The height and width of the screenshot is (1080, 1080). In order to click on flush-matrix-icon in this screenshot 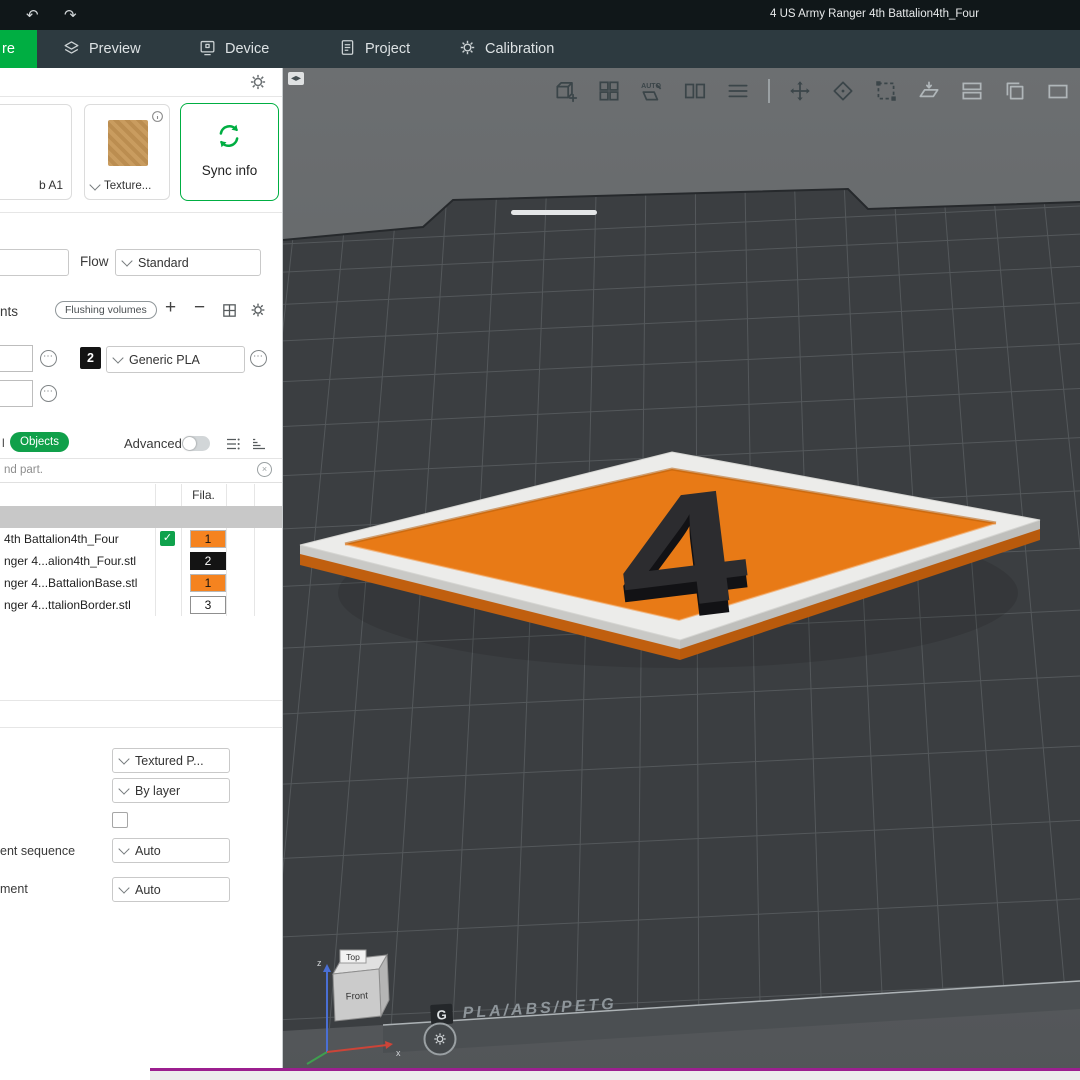, I will do `click(229, 313)`.